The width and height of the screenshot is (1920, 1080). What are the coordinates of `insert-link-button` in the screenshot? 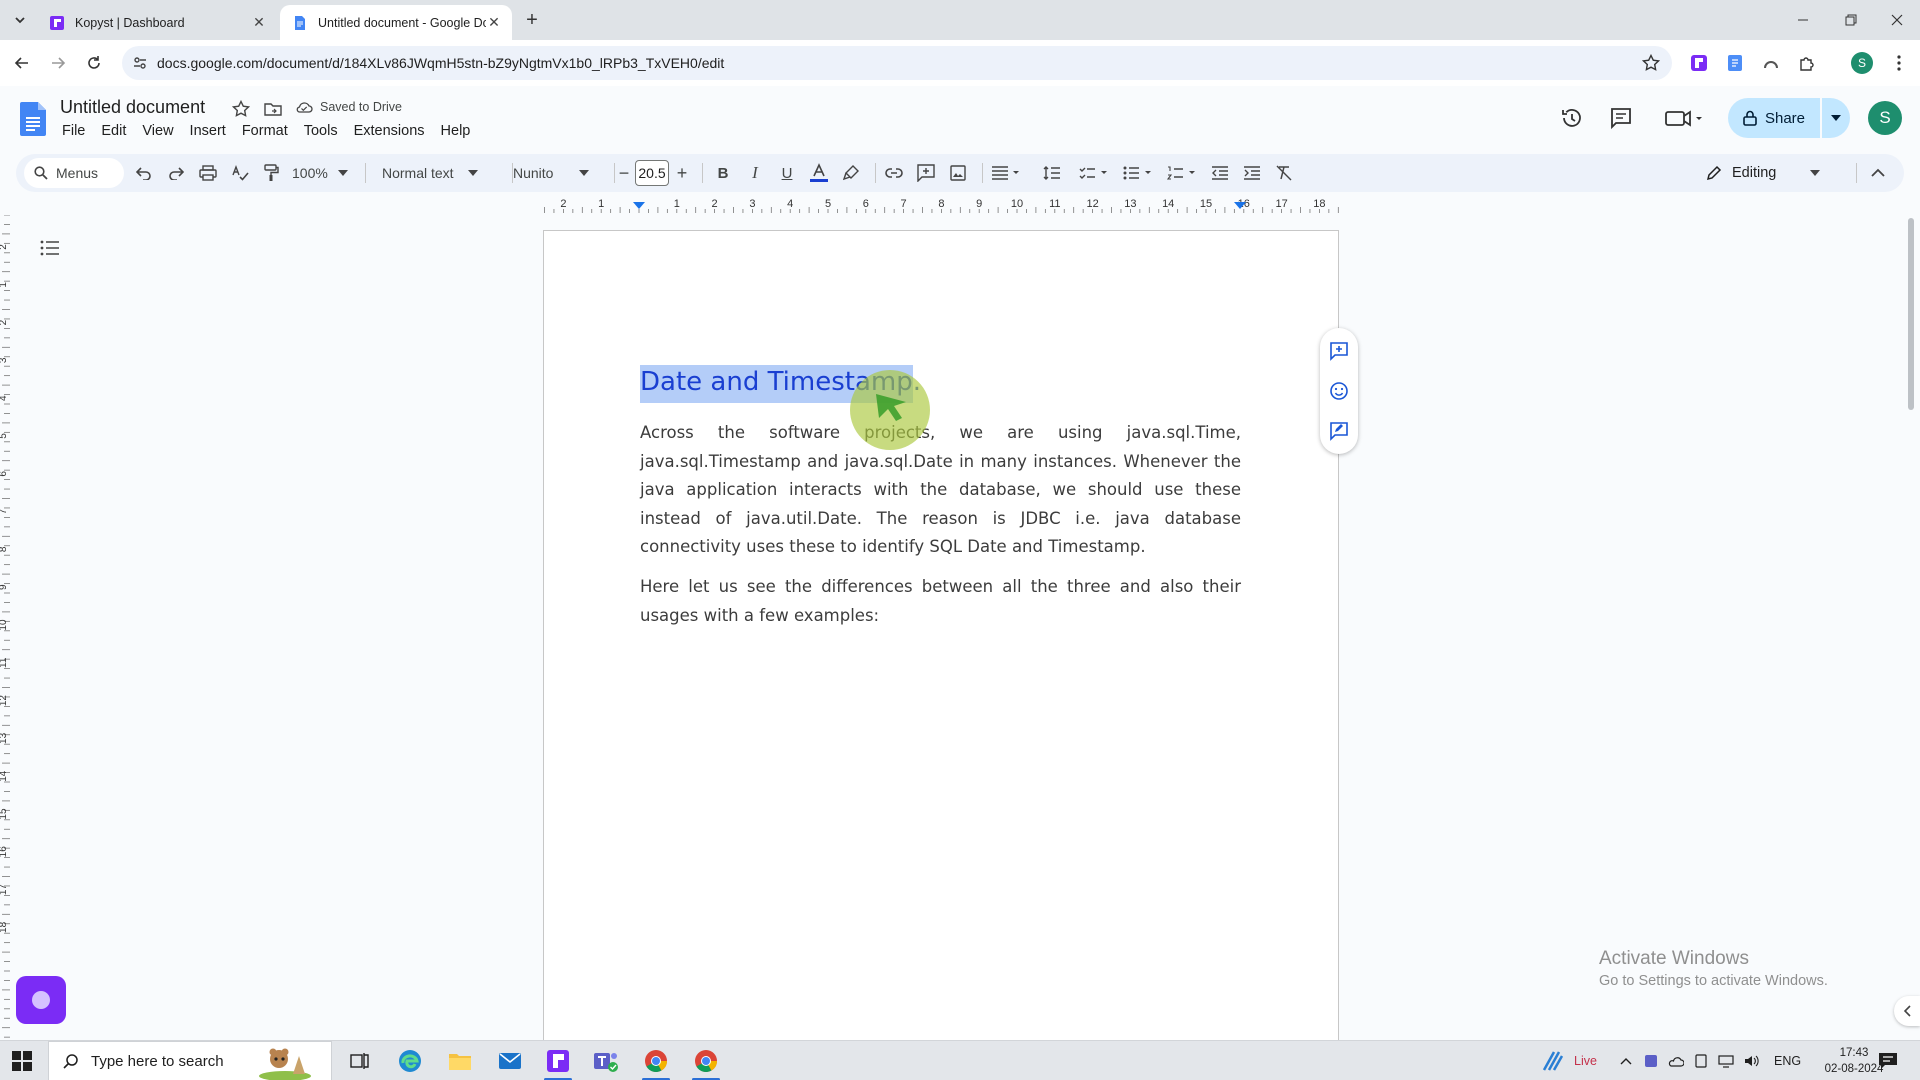 It's located at (894, 173).